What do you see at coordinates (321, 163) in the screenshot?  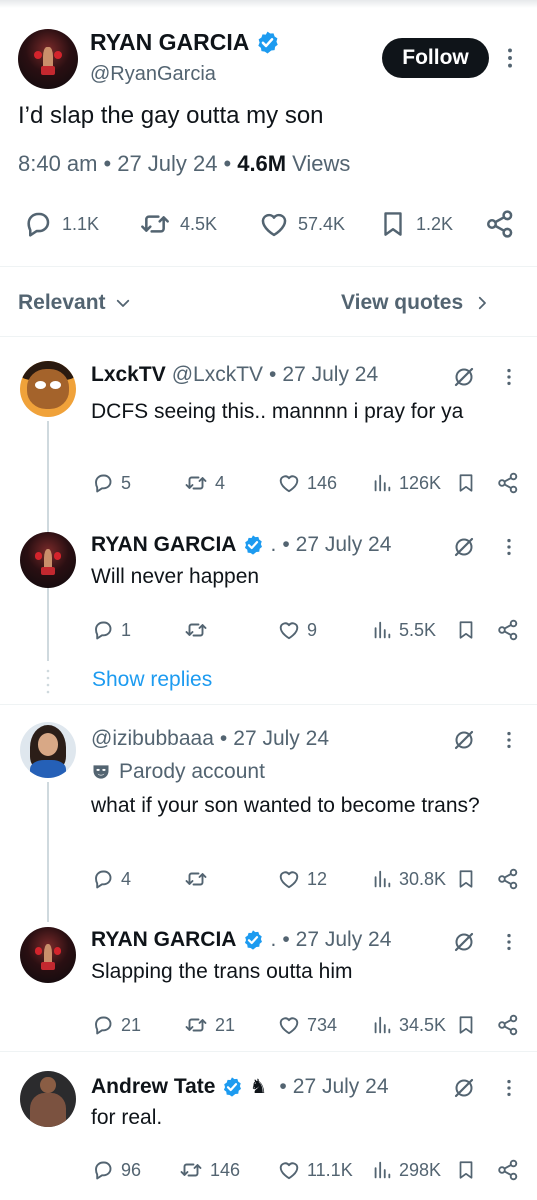 I see `views-label: Views` at bounding box center [321, 163].